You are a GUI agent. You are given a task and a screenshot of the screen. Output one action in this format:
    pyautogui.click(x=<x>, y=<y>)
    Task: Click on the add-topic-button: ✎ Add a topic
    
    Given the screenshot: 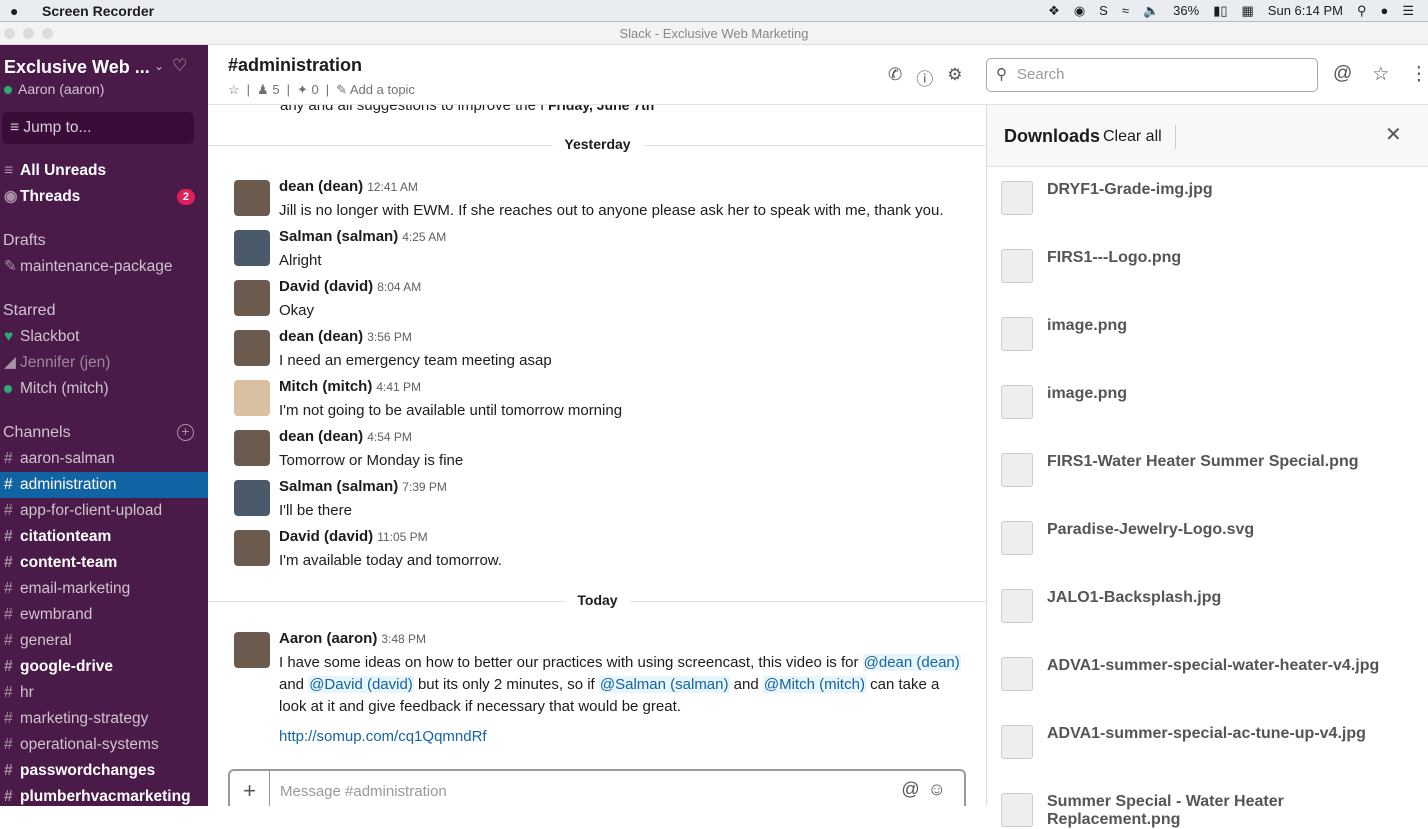 What is the action you would take?
    pyautogui.click(x=375, y=90)
    